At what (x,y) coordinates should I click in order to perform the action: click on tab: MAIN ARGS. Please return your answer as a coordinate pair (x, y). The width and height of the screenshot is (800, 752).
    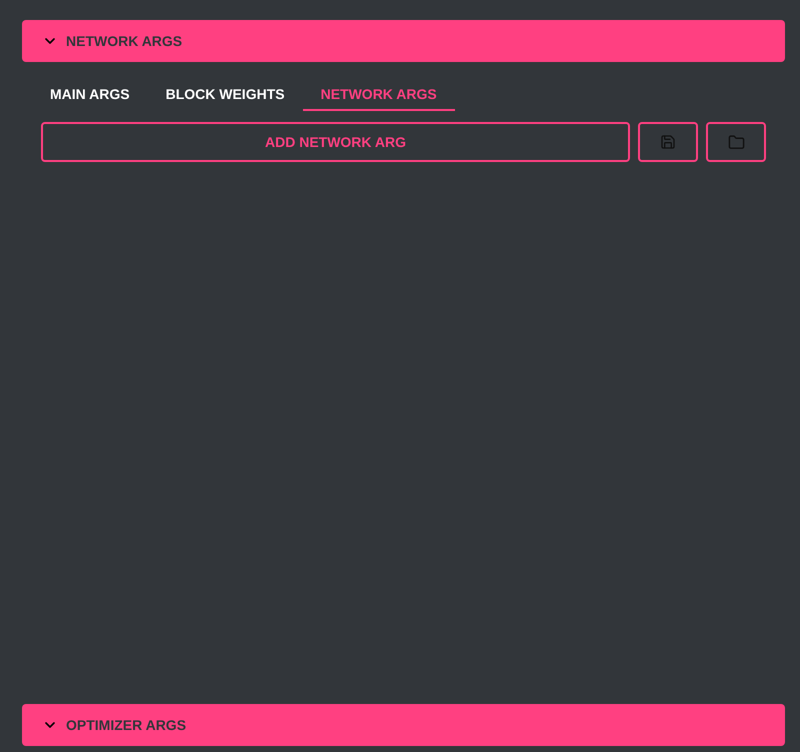
    Looking at the image, I should click on (90, 95).